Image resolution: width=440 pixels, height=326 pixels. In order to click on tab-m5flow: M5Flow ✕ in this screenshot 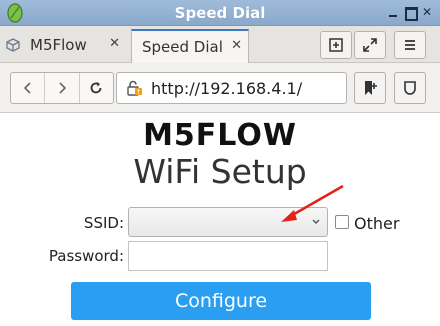, I will do `click(65, 45)`.